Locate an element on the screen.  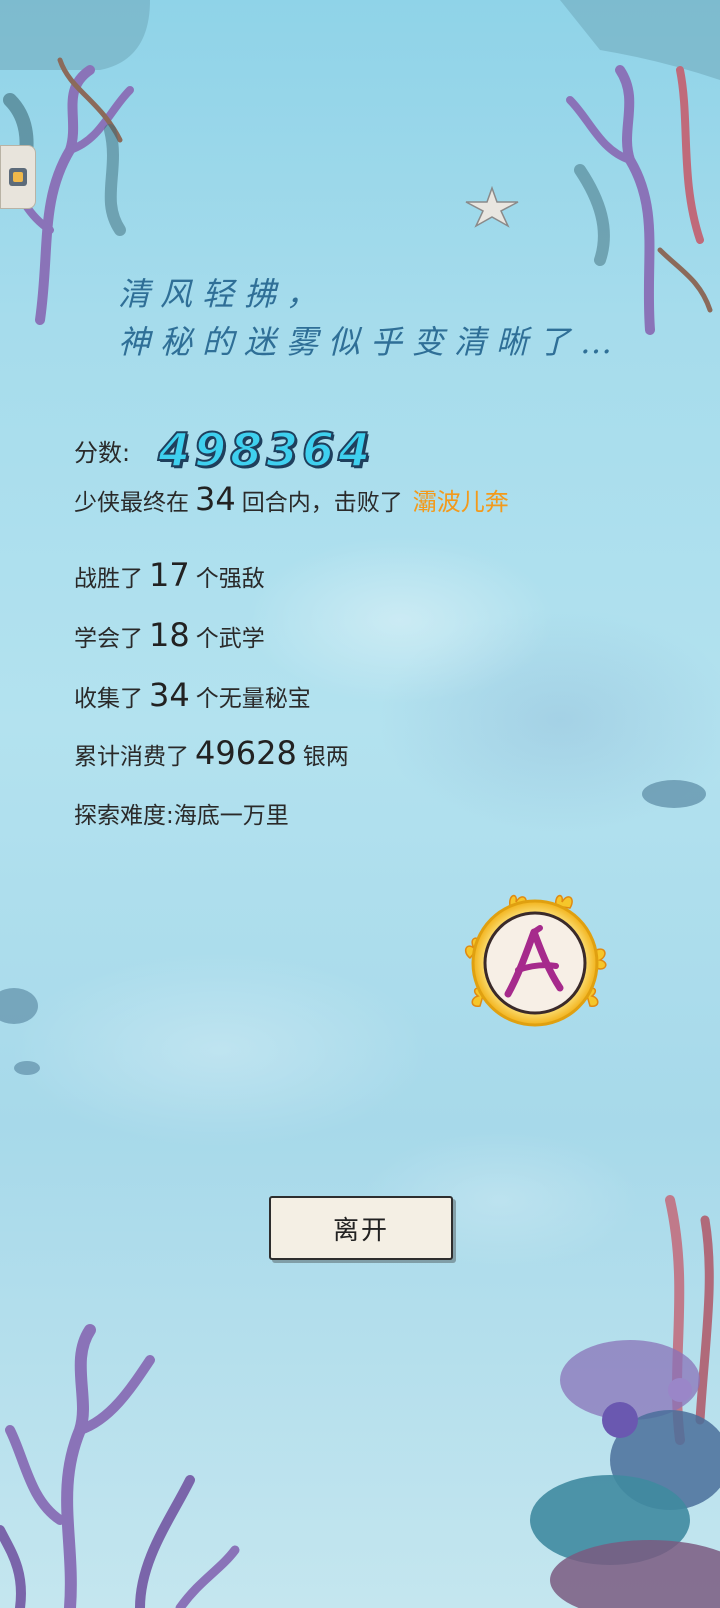
learned-suffix: 个武学 is located at coordinates (230, 639).